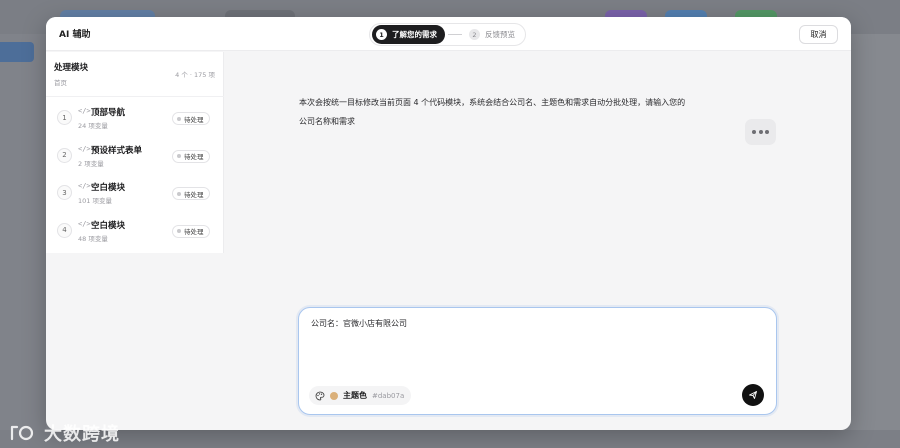 Image resolution: width=900 pixels, height=448 pixels. What do you see at coordinates (64, 230) in the screenshot?
I see `module-index: 4` at bounding box center [64, 230].